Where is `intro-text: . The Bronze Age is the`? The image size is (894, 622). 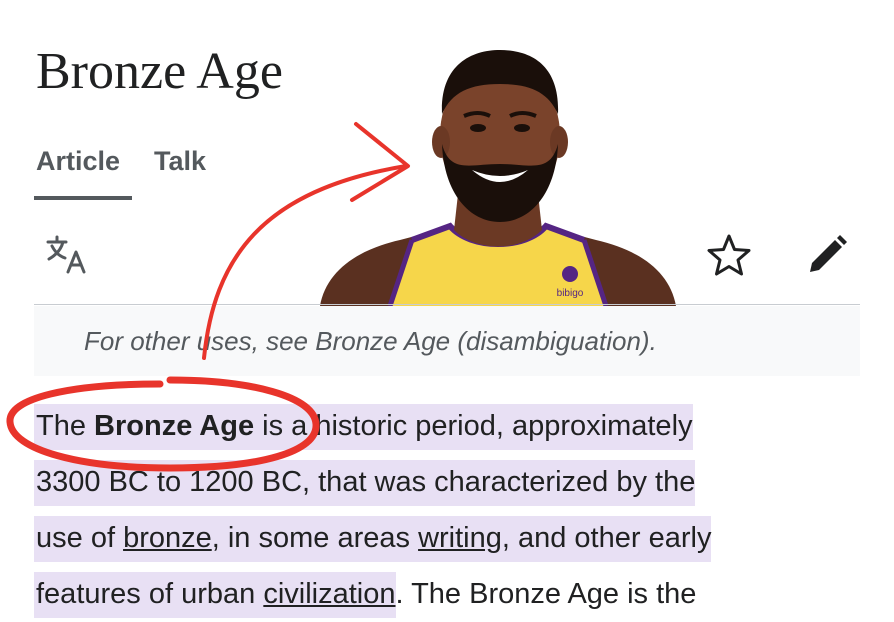 intro-text: . The Bronze Age is the is located at coordinates (546, 594).